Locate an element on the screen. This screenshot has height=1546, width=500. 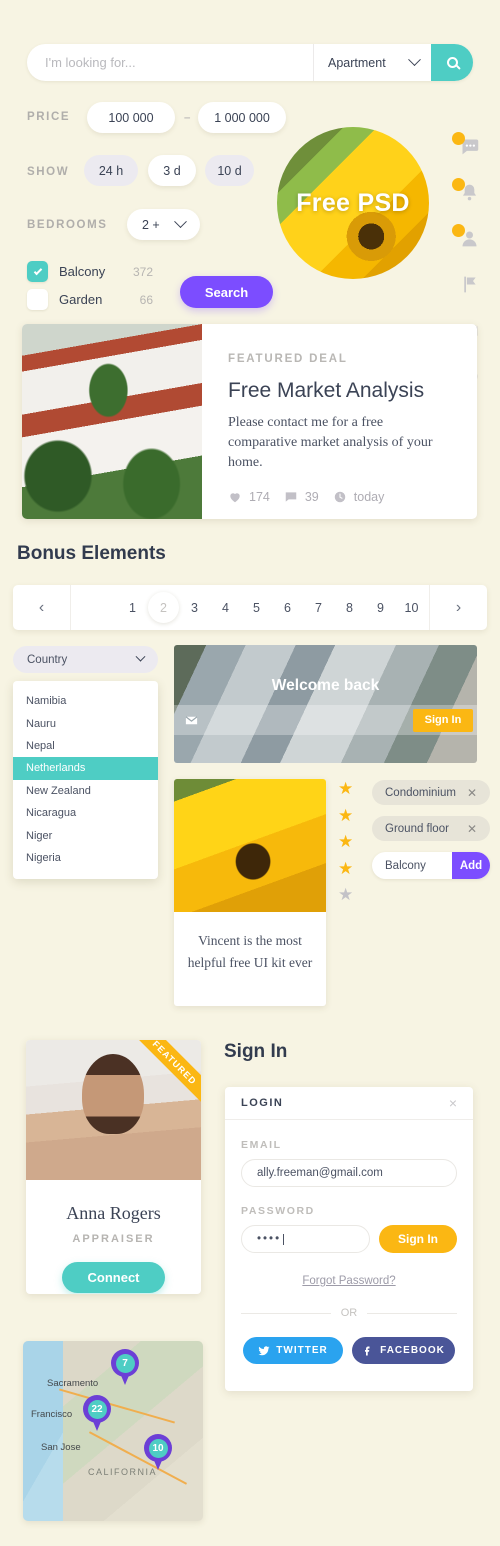
country-option-nepal: Nepal is located at coordinates (85, 746).